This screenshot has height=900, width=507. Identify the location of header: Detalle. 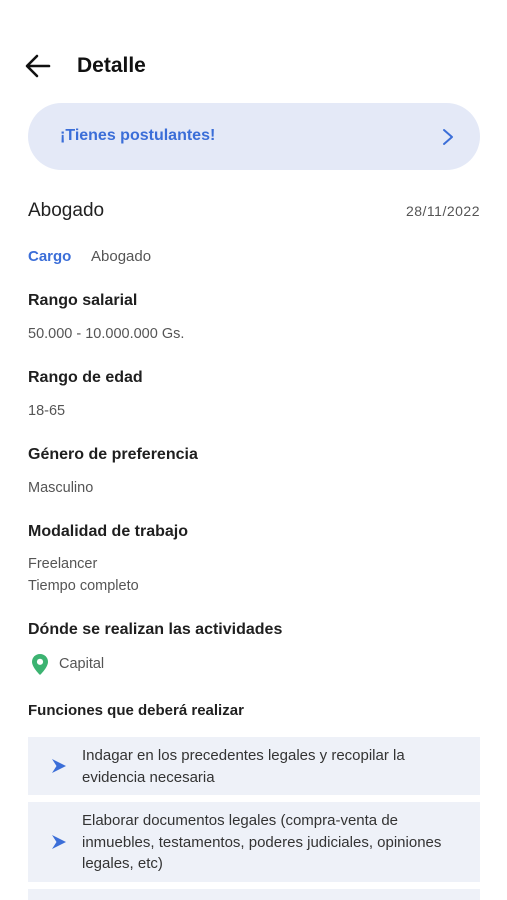
(253, 66).